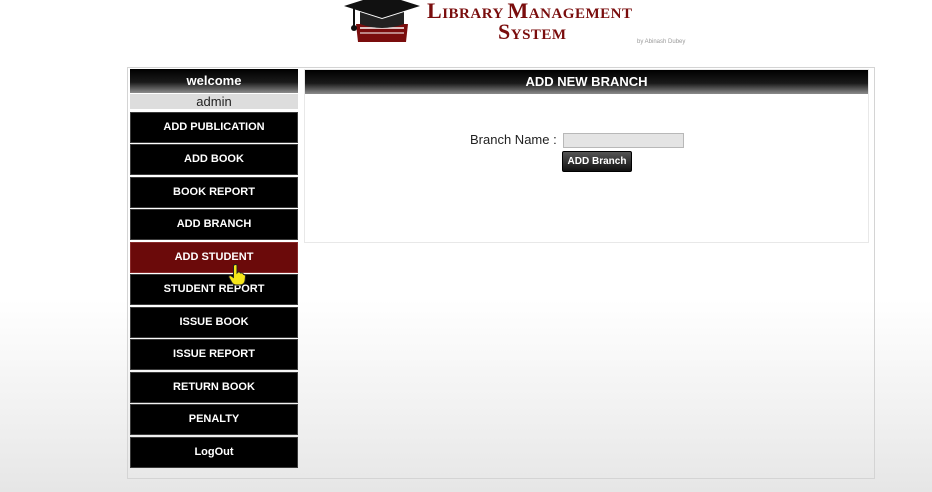 This screenshot has height=492, width=932. What do you see at coordinates (214, 101) in the screenshot?
I see `sidebar-username: admin` at bounding box center [214, 101].